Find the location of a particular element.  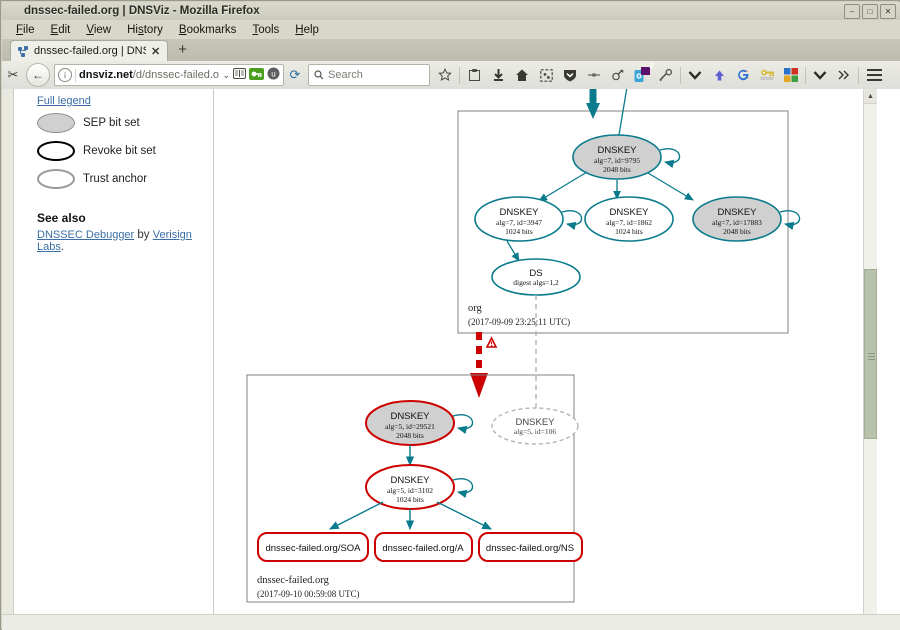

self-loop-dfo-zsk is located at coordinates (463, 488).